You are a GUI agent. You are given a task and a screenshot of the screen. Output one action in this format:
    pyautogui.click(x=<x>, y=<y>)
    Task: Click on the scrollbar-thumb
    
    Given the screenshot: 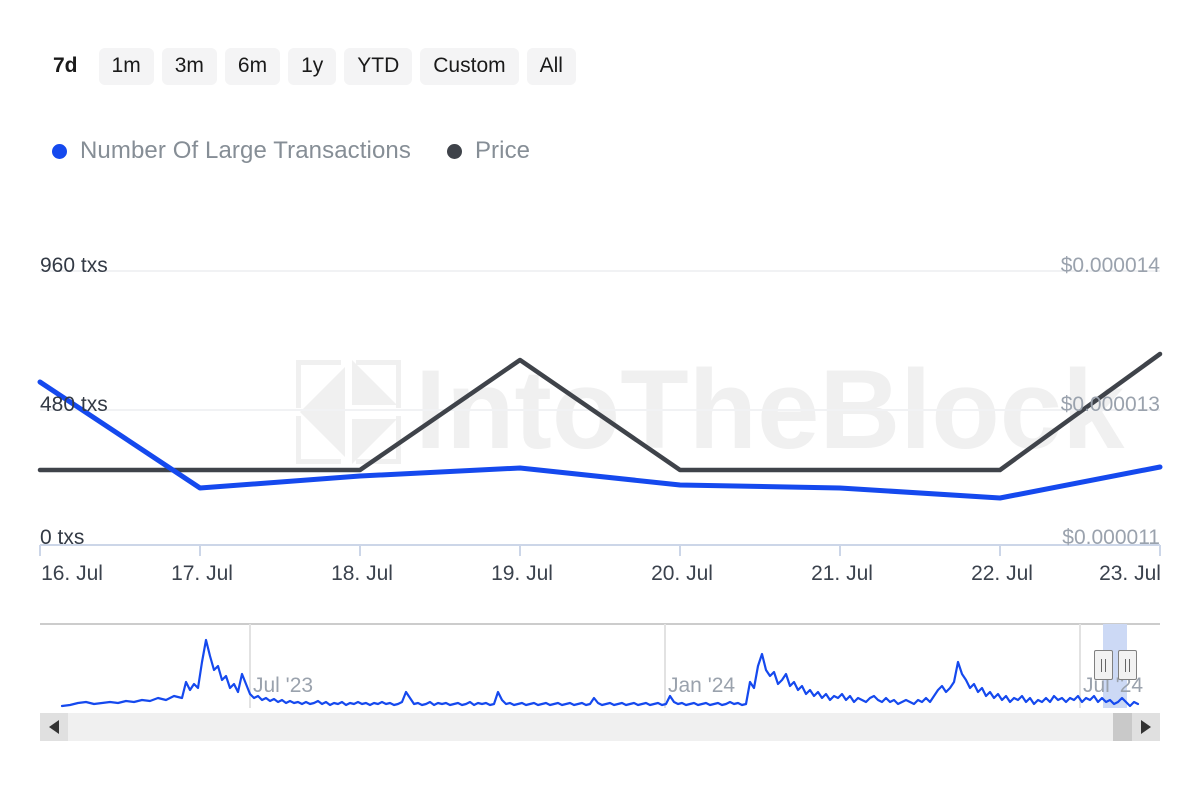 What is the action you would take?
    pyautogui.click(x=1122, y=727)
    